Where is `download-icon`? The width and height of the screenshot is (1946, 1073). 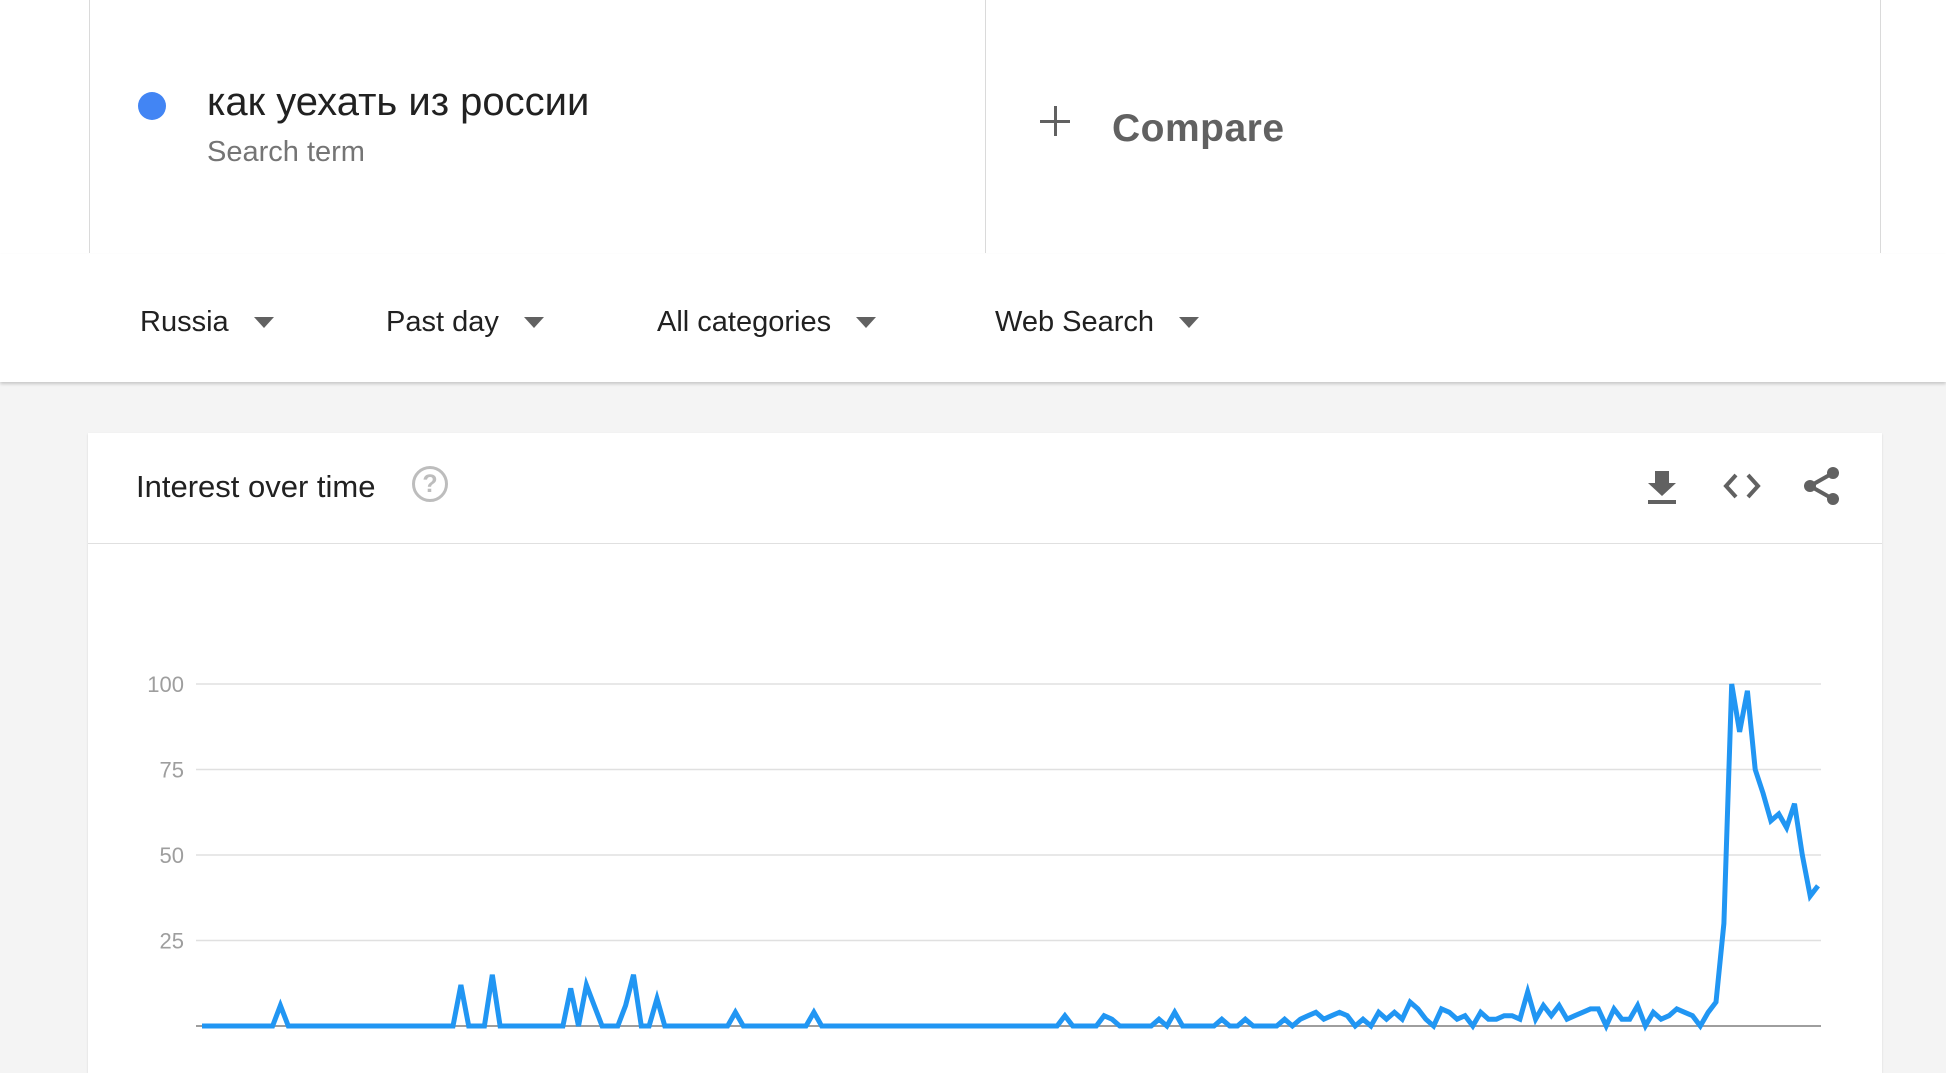 download-icon is located at coordinates (1662, 486).